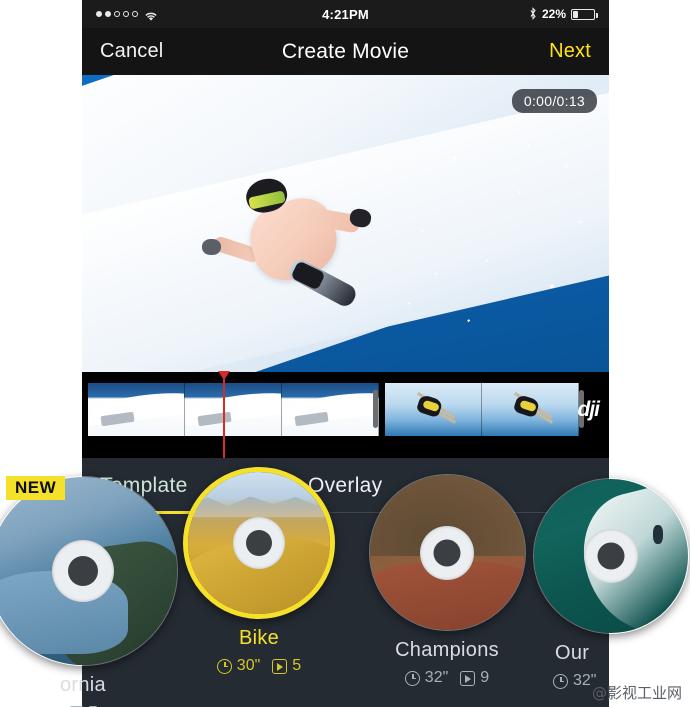 Image resolution: width=690 pixels, height=707 pixels. Describe the element at coordinates (297, 665) in the screenshot. I see `clip-count-label: 5` at that location.